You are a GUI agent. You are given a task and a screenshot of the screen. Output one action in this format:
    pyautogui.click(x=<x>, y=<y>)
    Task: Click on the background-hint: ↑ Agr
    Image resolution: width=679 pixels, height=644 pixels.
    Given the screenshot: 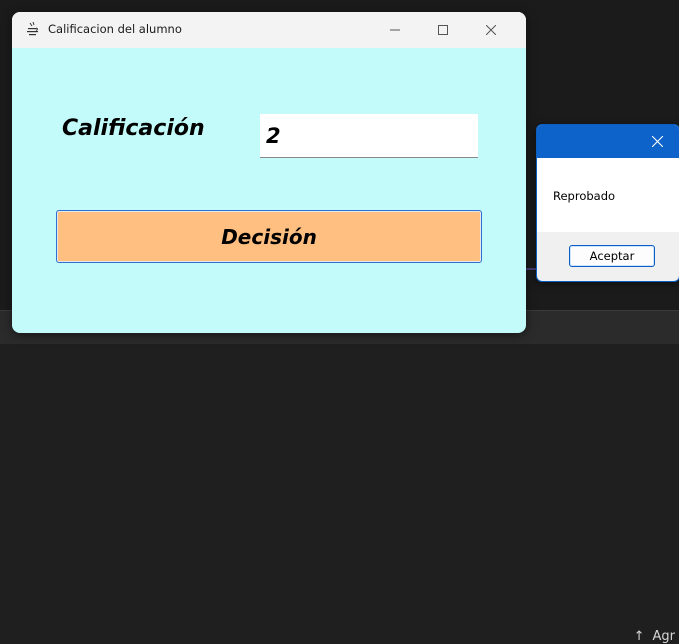 What is the action you would take?
    pyautogui.click(x=654, y=636)
    